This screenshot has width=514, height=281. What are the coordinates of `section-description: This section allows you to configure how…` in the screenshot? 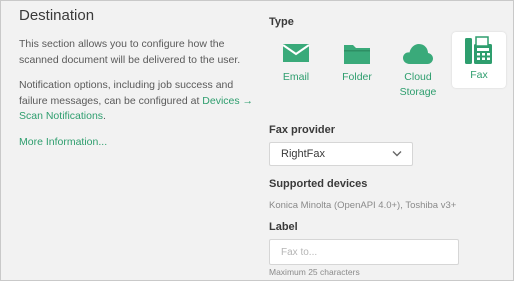 It's located at (130, 52).